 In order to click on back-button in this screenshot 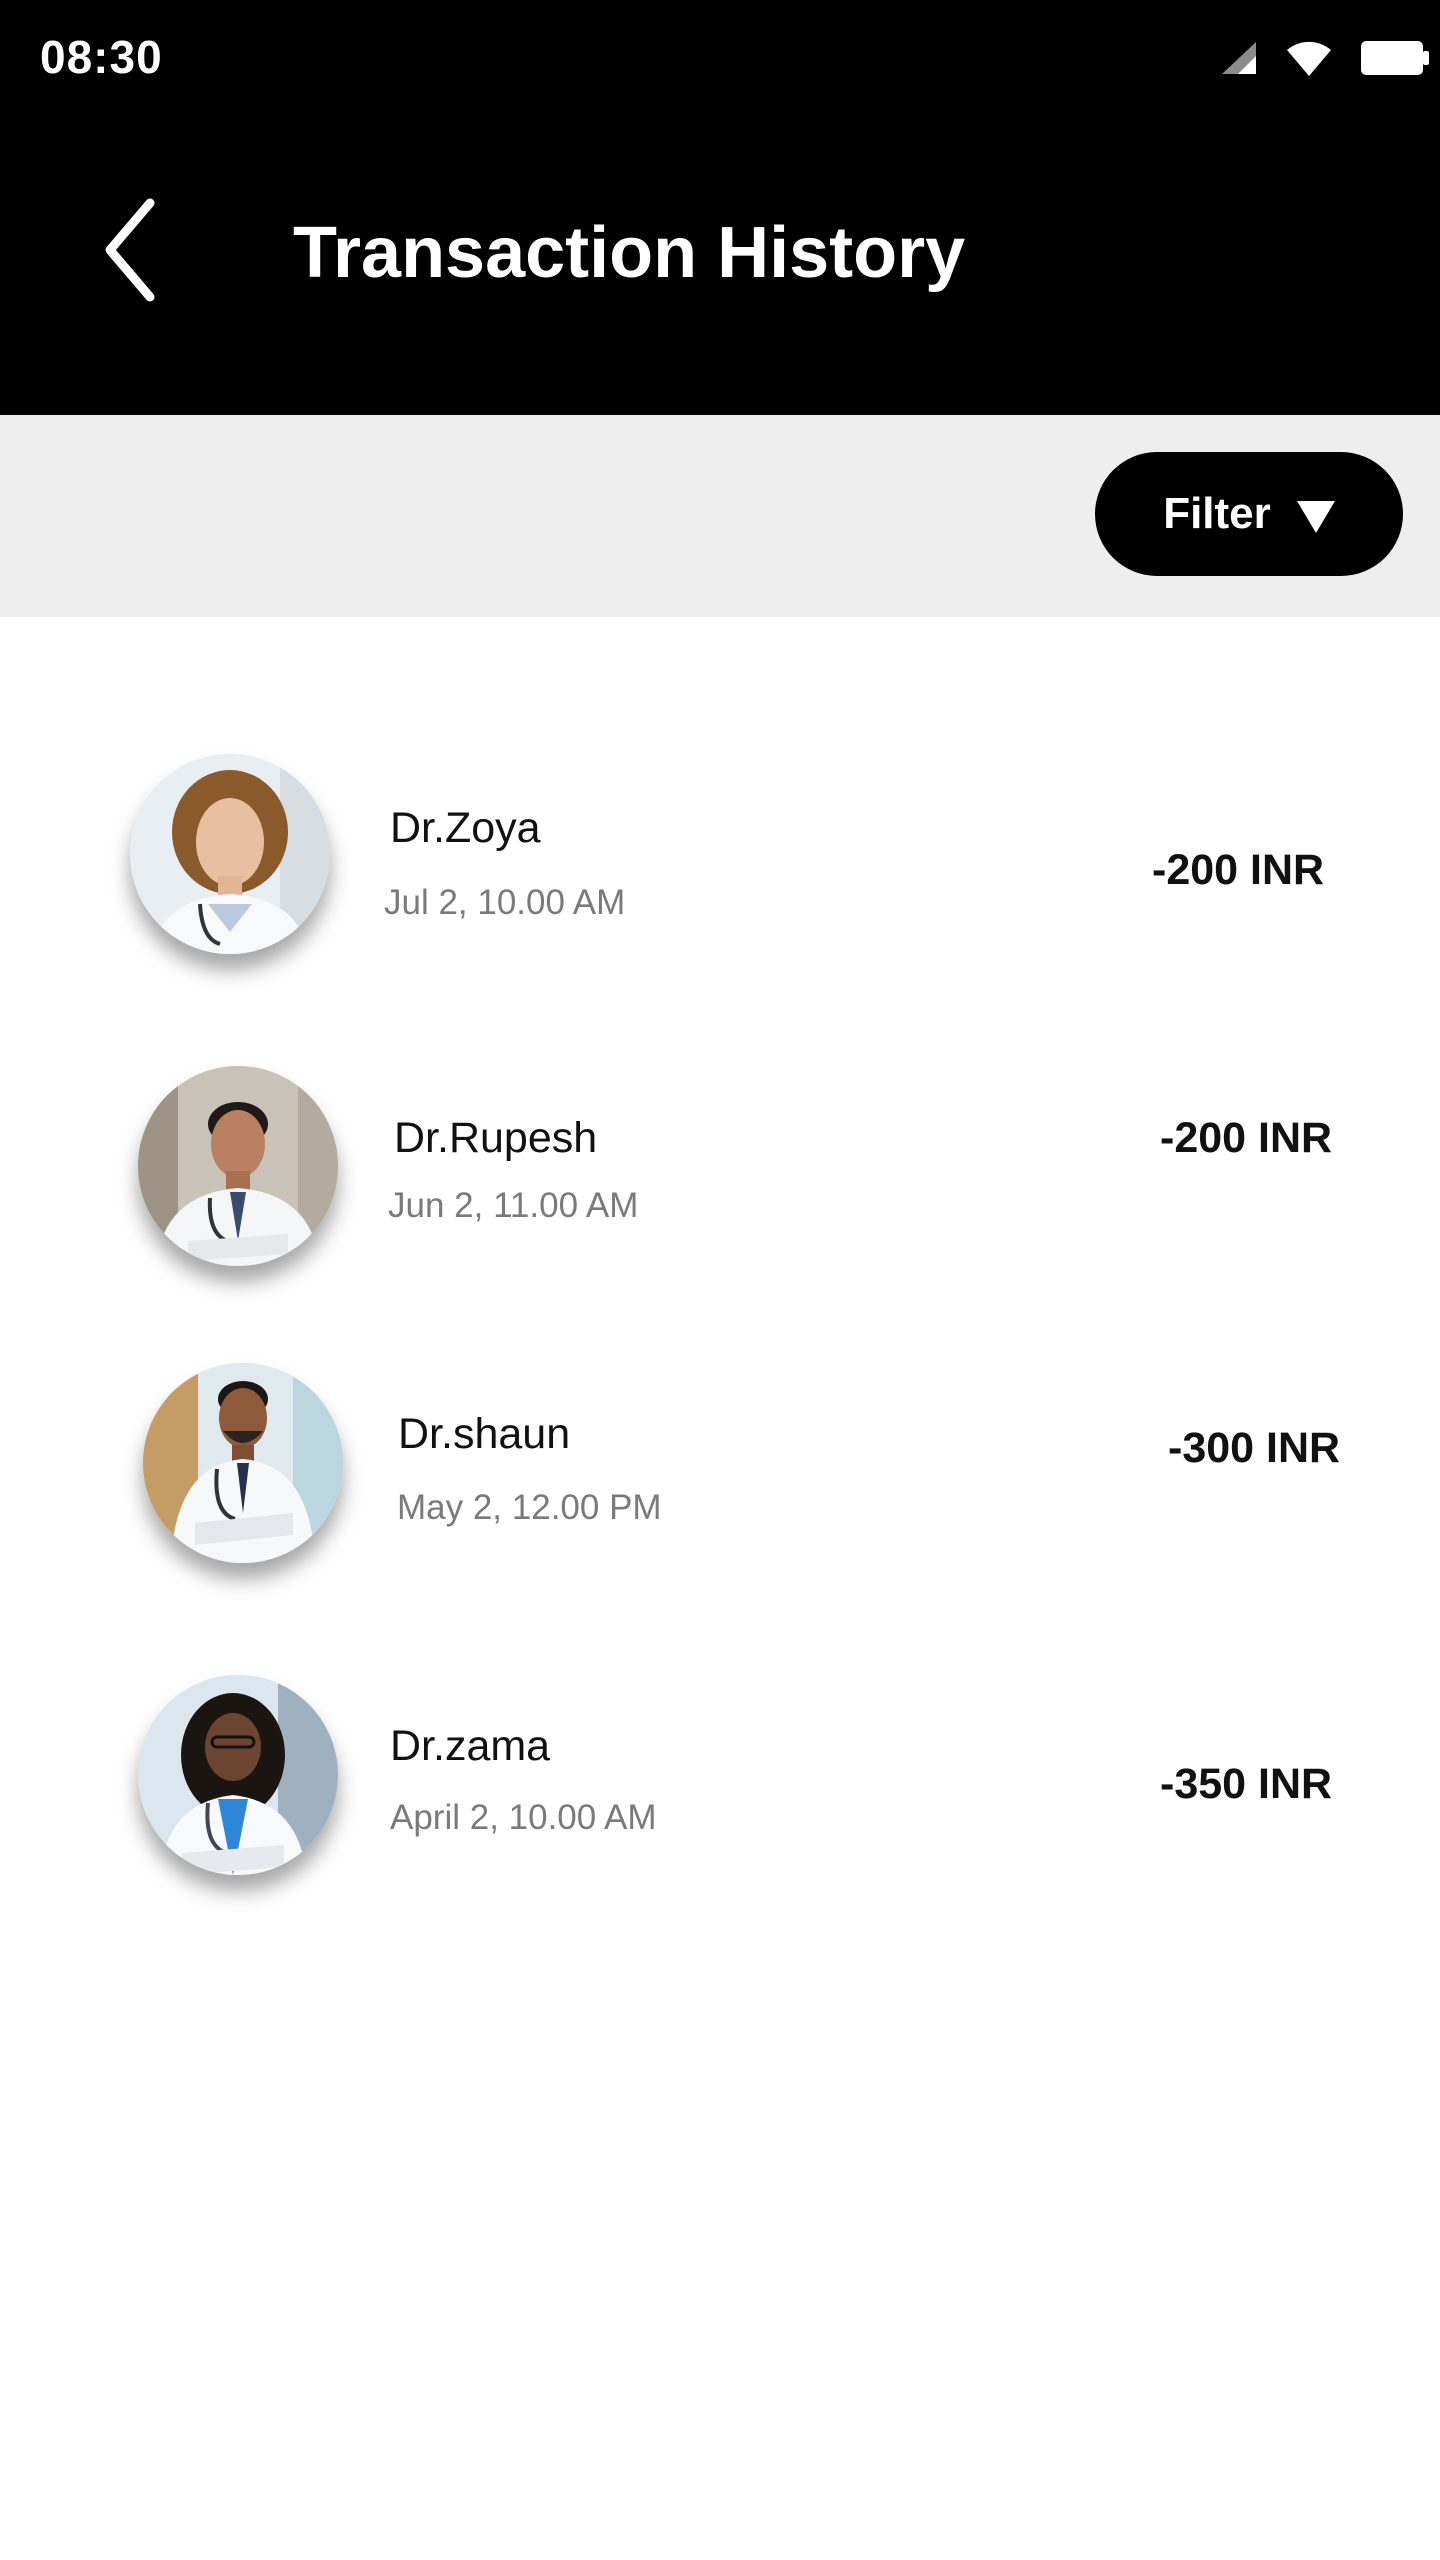, I will do `click(130, 250)`.